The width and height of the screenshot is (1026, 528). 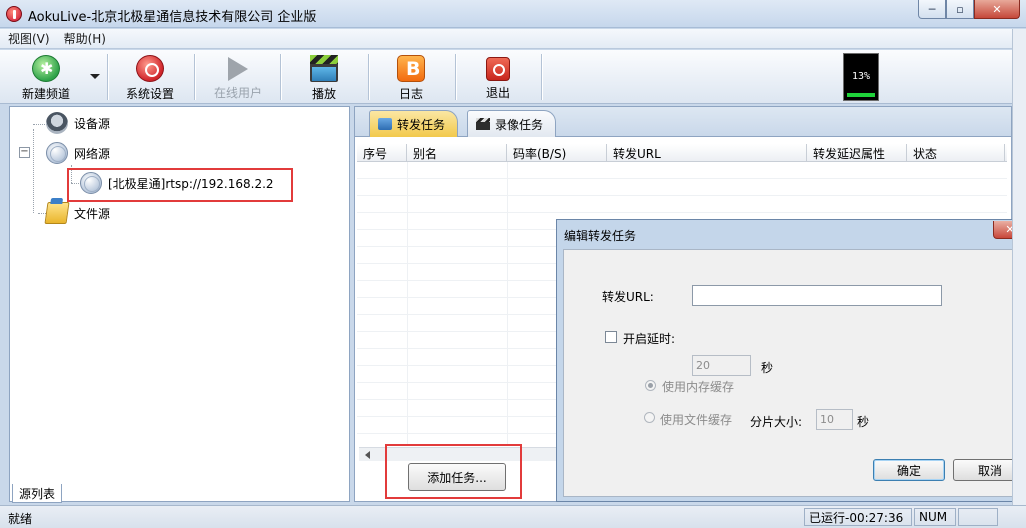 I want to click on tree-item-file-source: 文件源, so click(x=77, y=213).